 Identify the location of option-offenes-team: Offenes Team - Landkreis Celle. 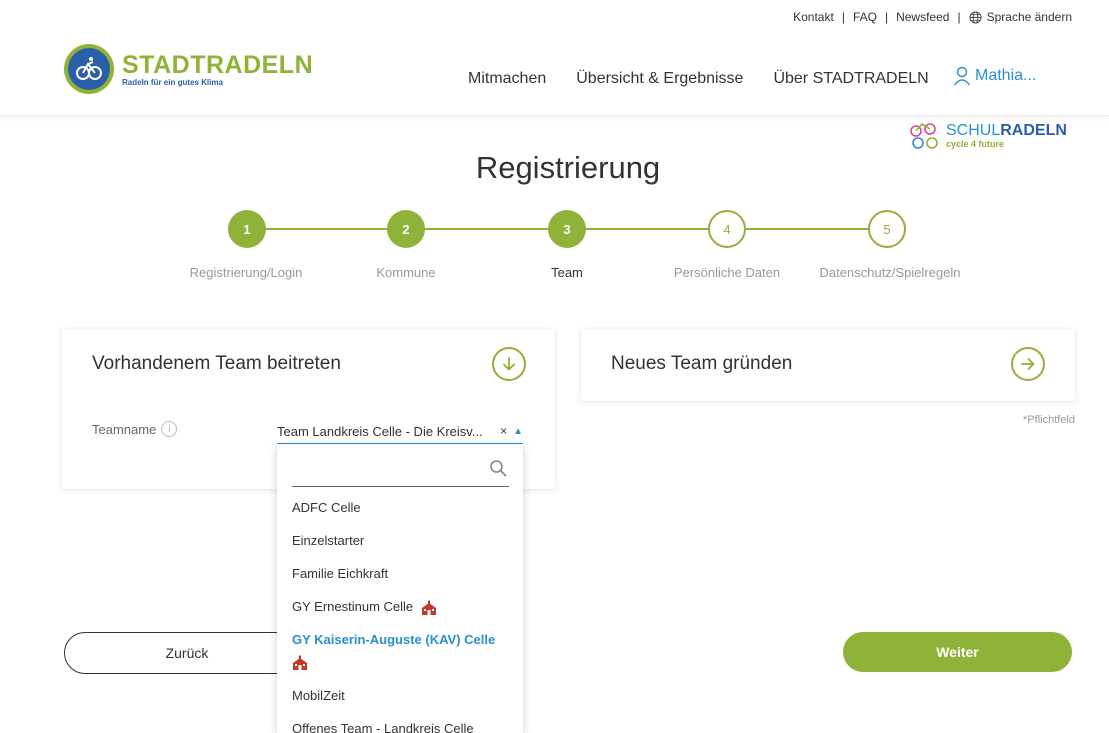
(400, 725).